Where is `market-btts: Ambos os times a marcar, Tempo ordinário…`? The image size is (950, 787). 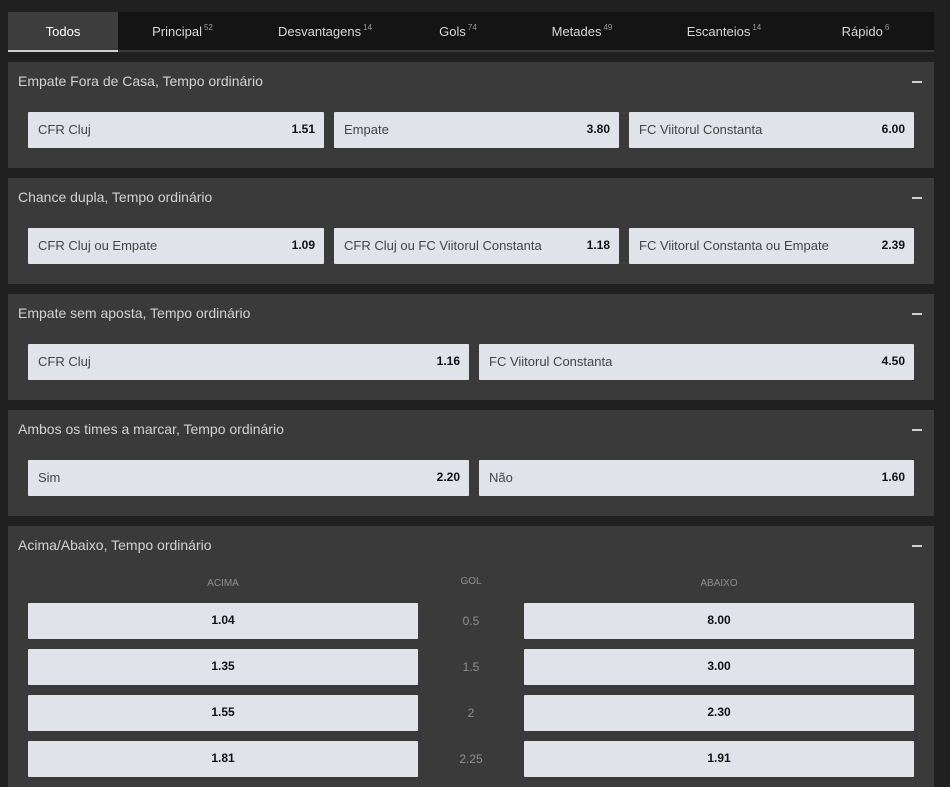
market-btts: Ambos os times a marcar, Tempo ordinário… is located at coordinates (471, 463).